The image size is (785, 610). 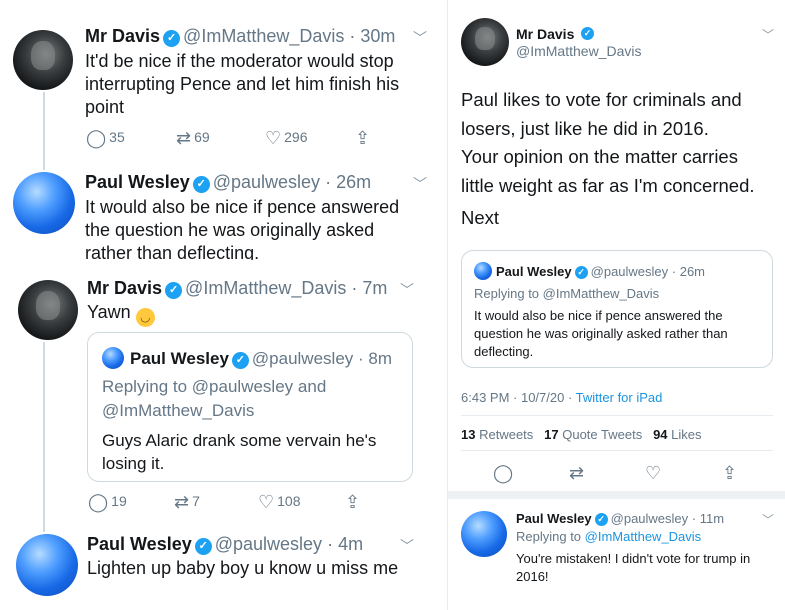 I want to click on tweet-actions: ◯ 19 ⇄ 7 ♡ 108 ⇪, so click(x=219, y=503).